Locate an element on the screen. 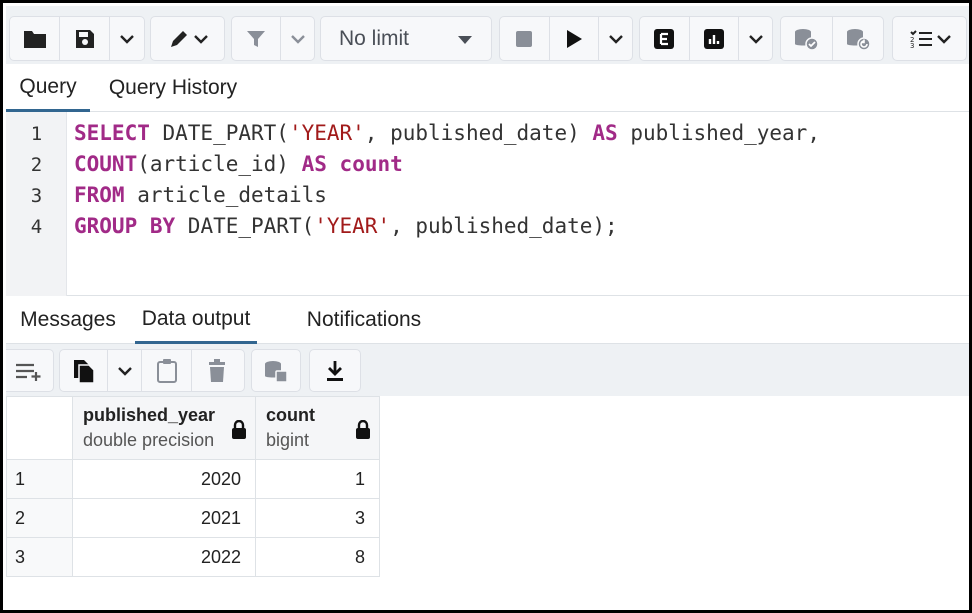  row-number-cell: 2 is located at coordinates (39, 518).